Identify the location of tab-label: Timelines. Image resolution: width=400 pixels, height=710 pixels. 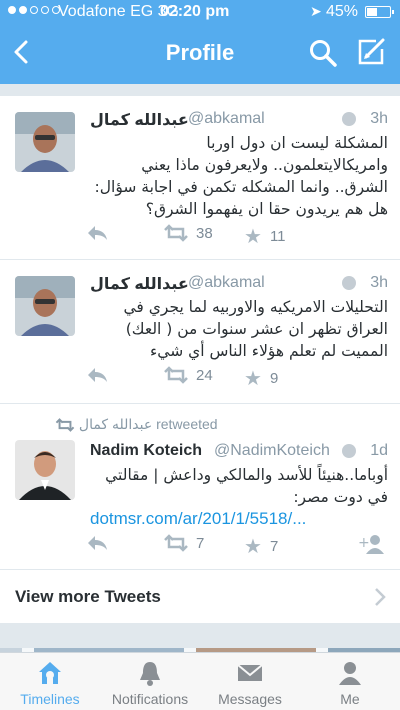
(50, 699).